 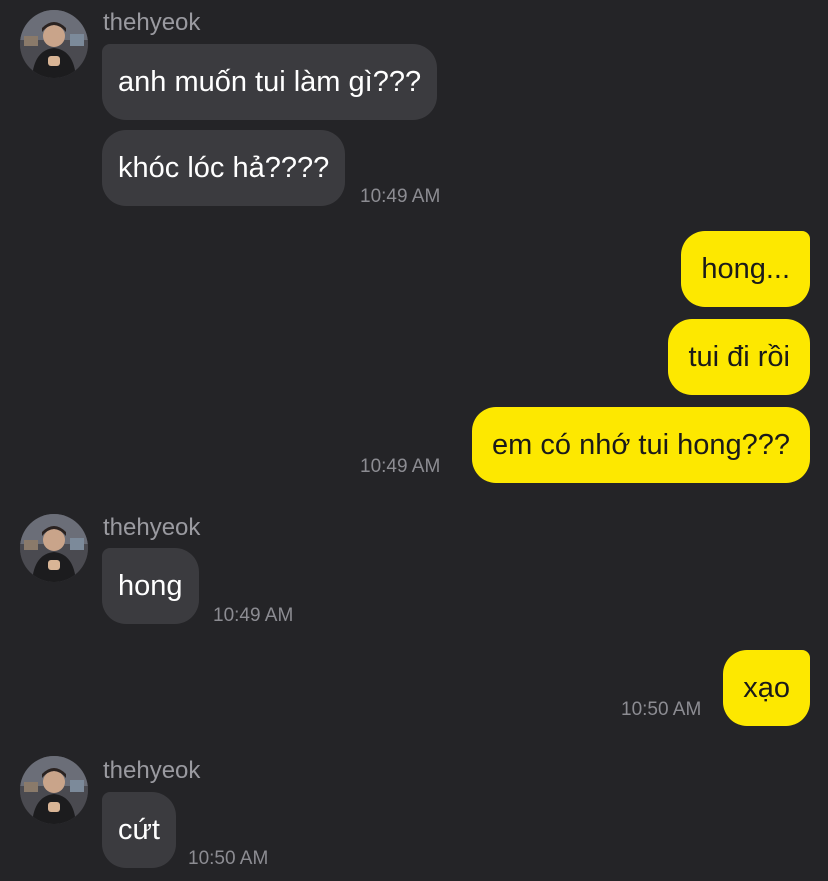 What do you see at coordinates (224, 168) in the screenshot?
I see `incoming-message-bubble: khóc lóc hả????` at bounding box center [224, 168].